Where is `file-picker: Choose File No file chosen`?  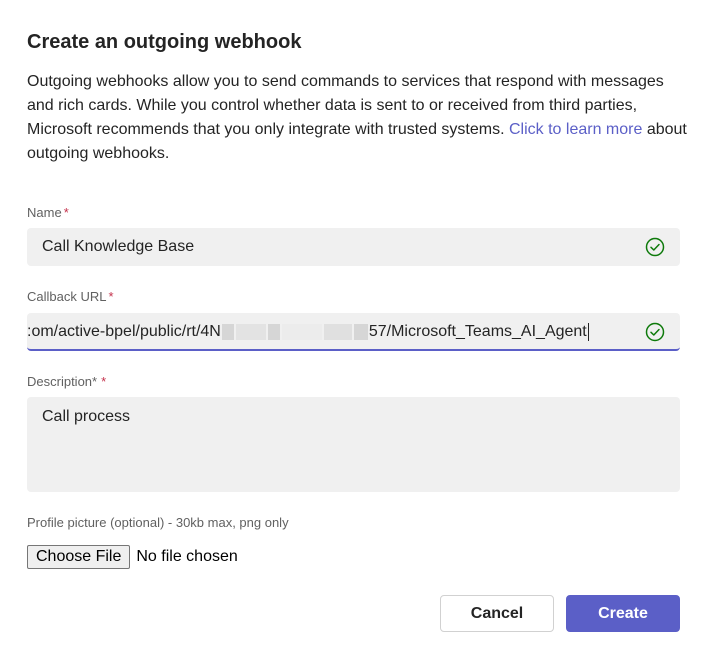 file-picker: Choose File No file chosen is located at coordinates (132, 557).